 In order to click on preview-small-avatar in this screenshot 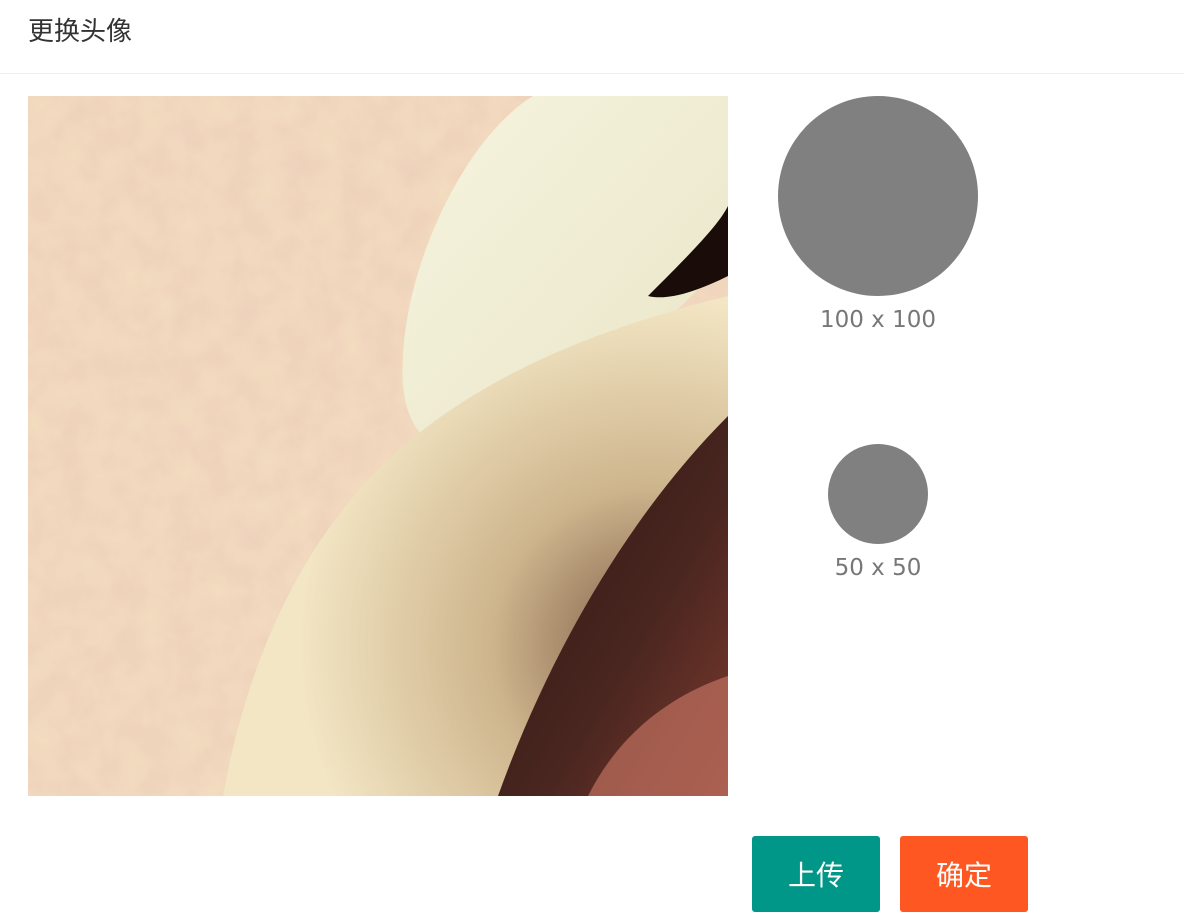, I will do `click(878, 494)`.